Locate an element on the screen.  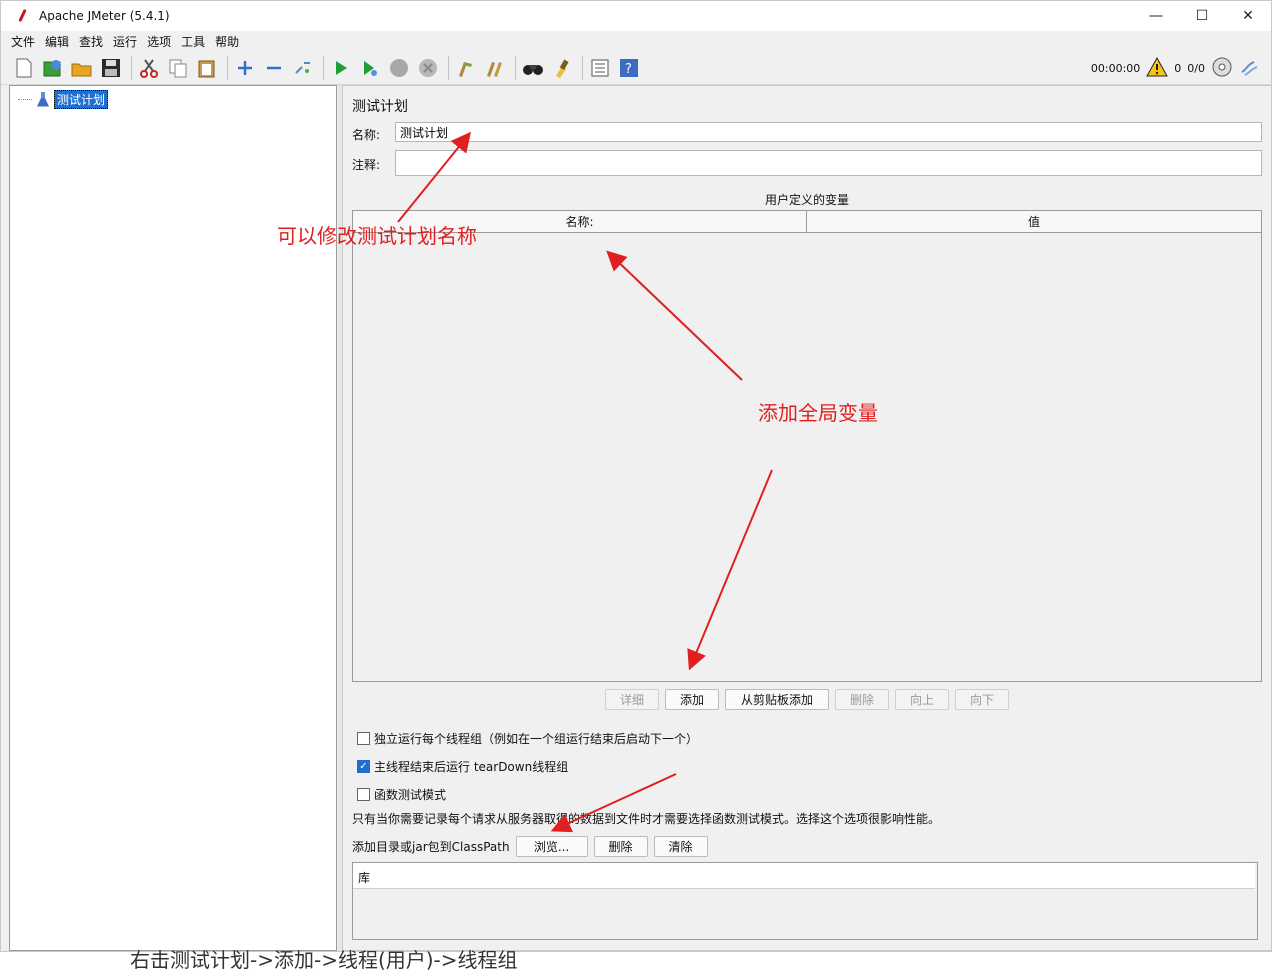
toolbar: ? 00:00:00 0 0/0 is located at coordinates (636, 68).